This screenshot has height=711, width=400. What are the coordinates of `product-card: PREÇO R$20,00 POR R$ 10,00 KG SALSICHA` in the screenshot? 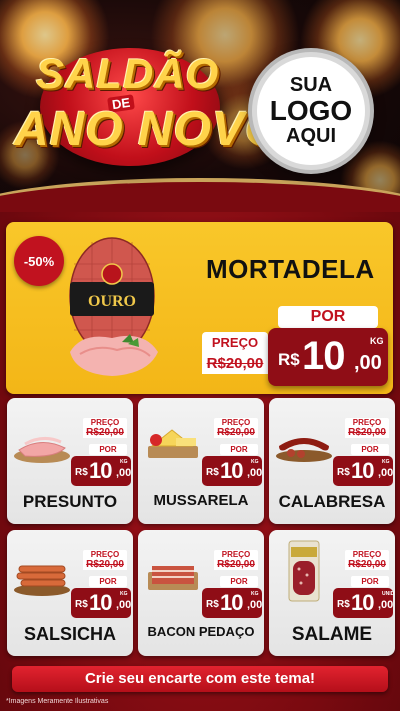 It's located at (70, 593).